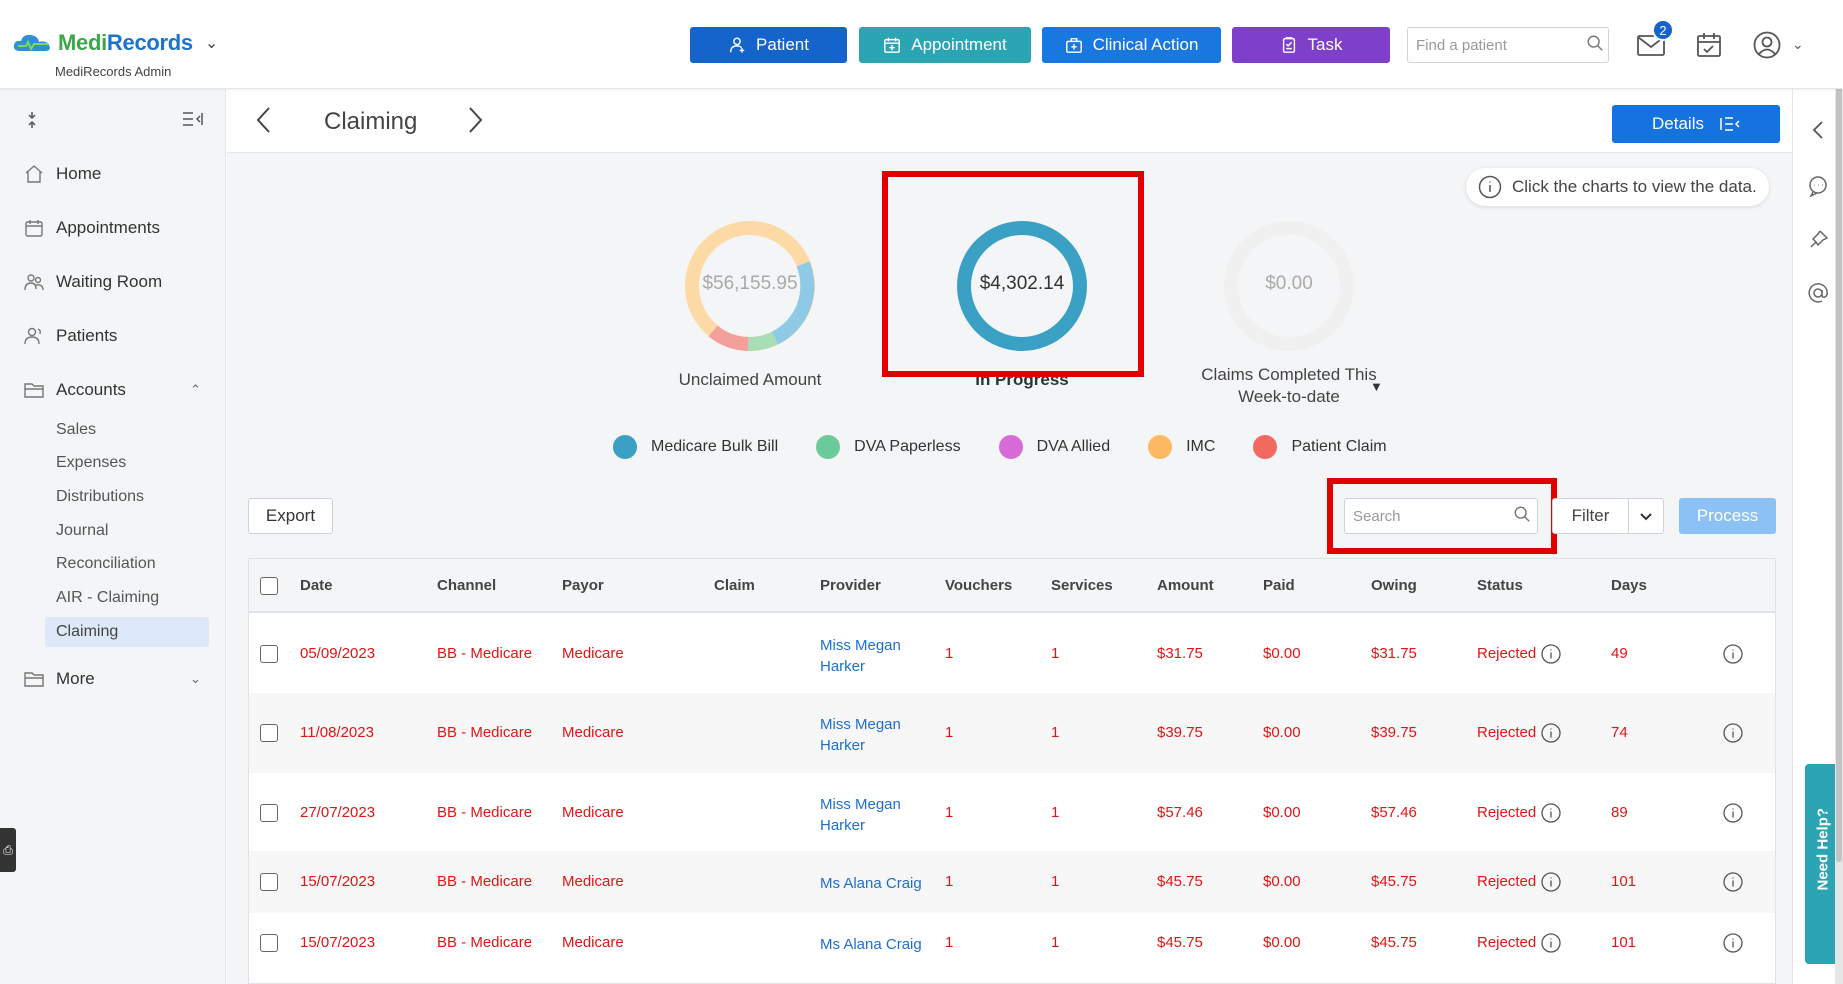  I want to click on cell-days: 101, so click(1624, 881).